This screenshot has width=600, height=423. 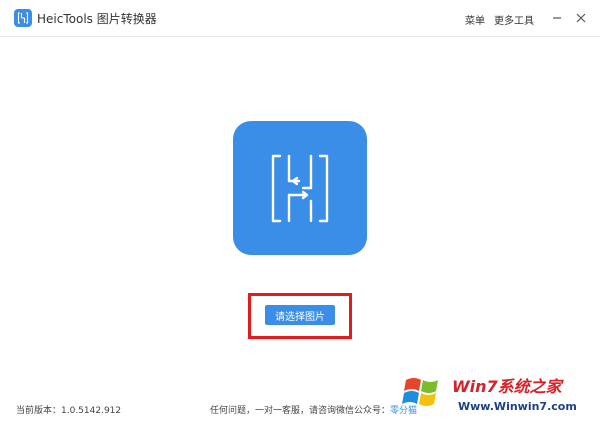 What do you see at coordinates (517, 406) in the screenshot?
I see `watermark-url: Www.Winwin7.com` at bounding box center [517, 406].